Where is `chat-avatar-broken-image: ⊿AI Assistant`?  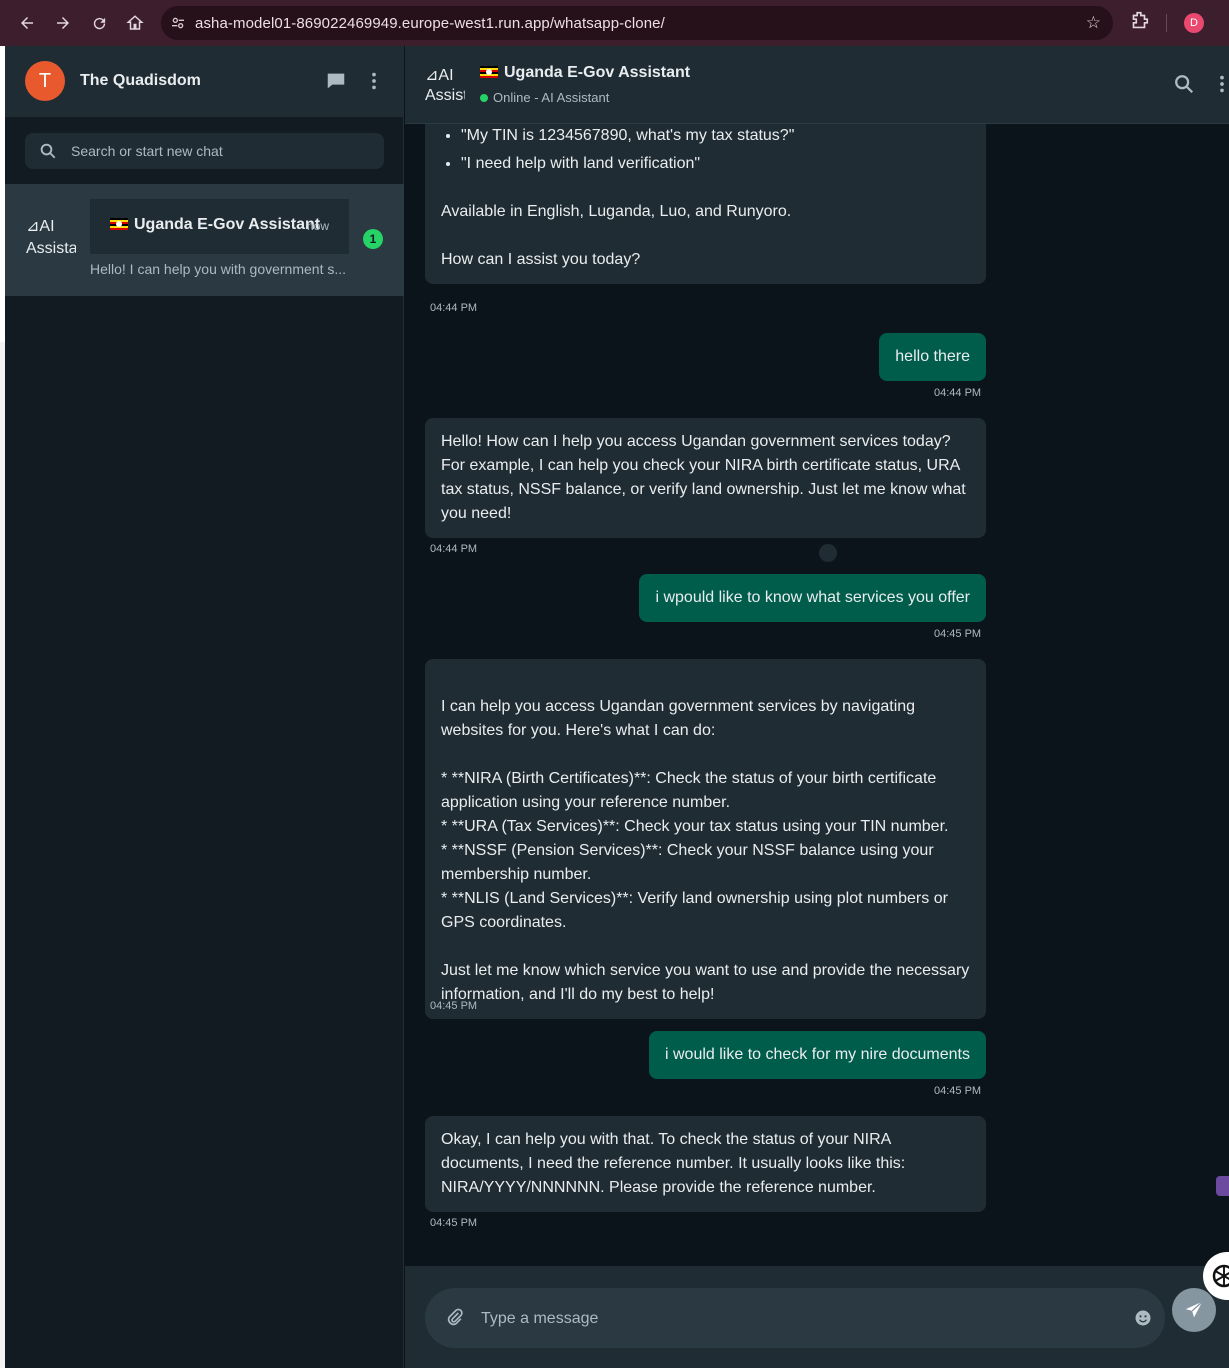 chat-avatar-broken-image: ⊿AI Assistant is located at coordinates (51, 240).